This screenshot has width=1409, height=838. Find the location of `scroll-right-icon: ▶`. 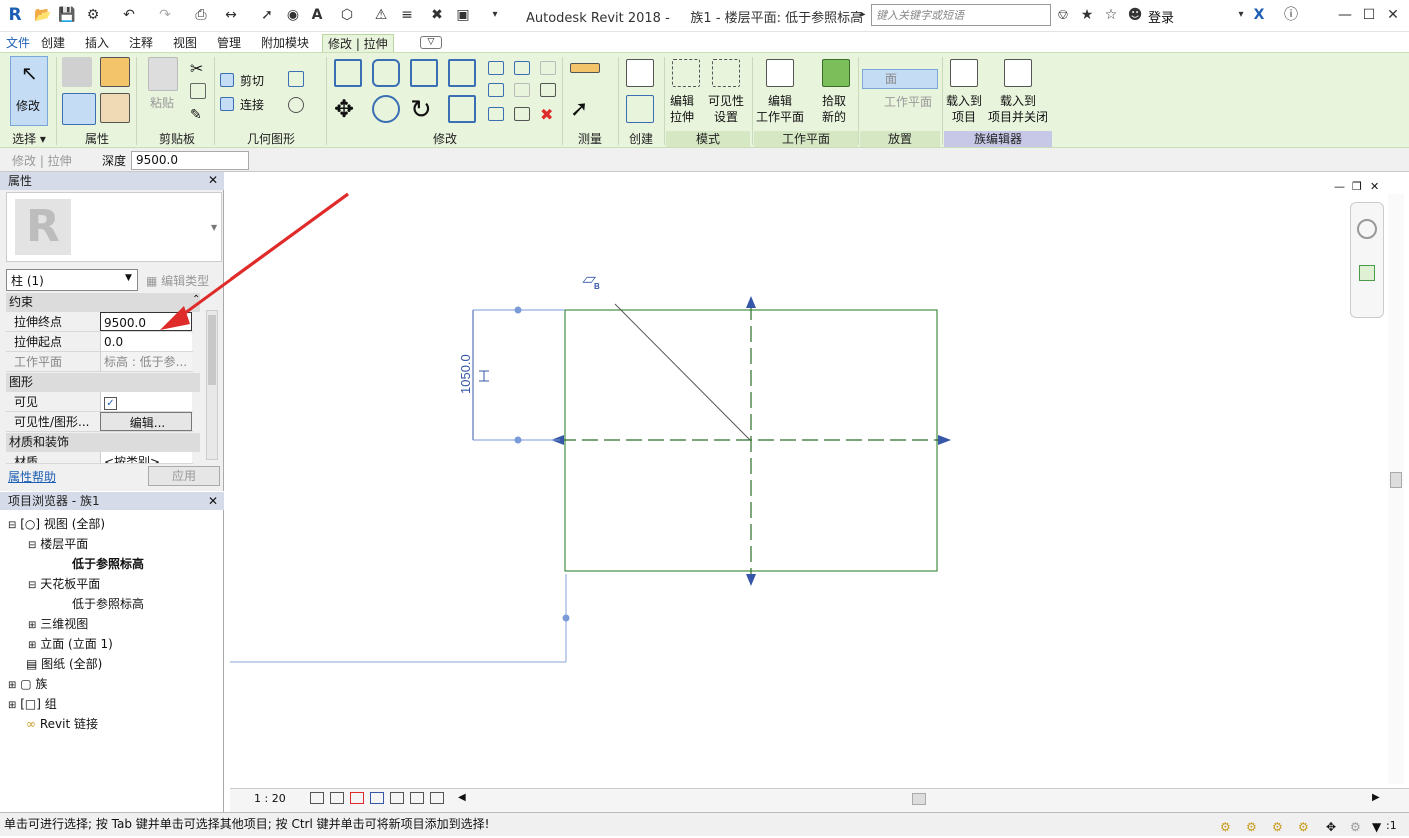

scroll-right-icon: ▶ is located at coordinates (1376, 797).